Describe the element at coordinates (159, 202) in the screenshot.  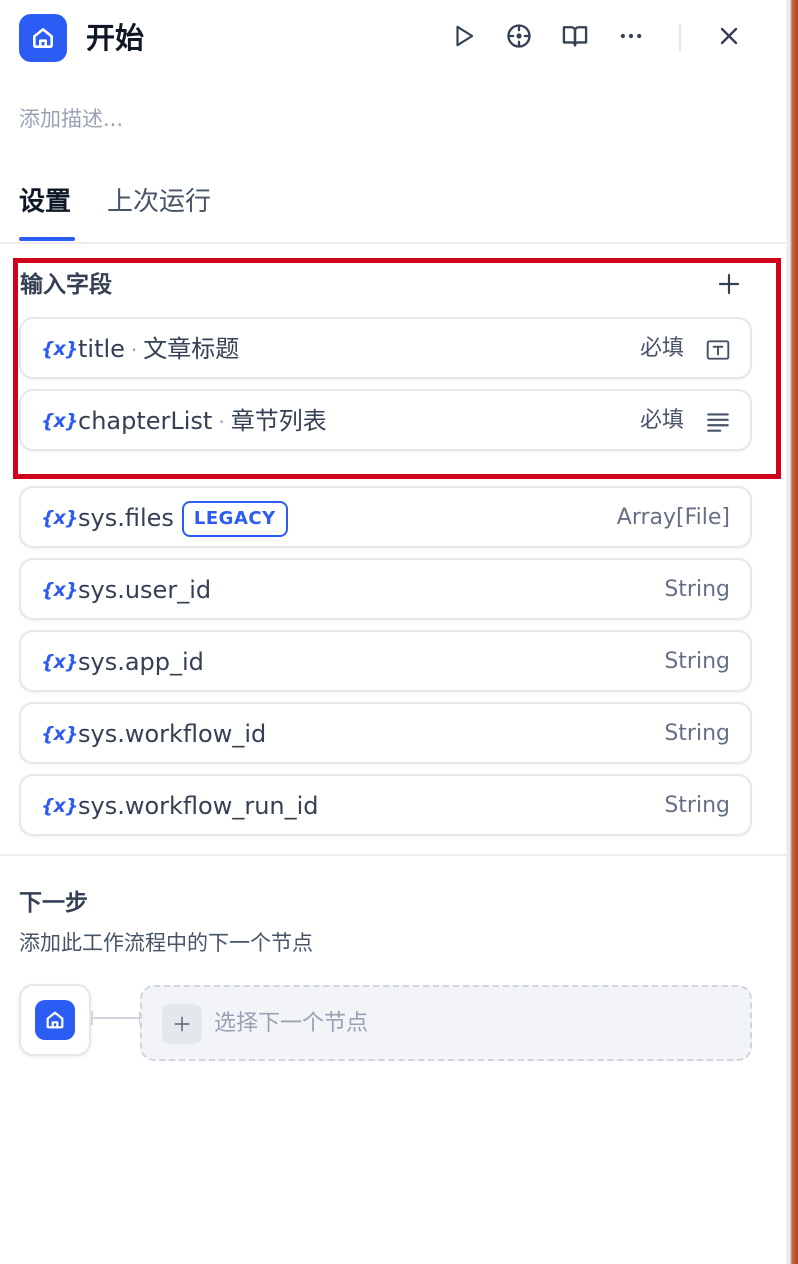
I see `tab-last-run: 上次运行` at that location.